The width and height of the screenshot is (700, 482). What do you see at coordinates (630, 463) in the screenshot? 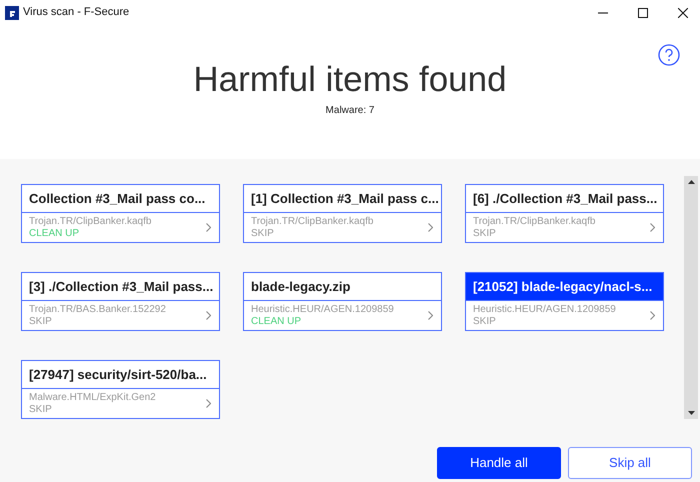
I see `skip-all-button: Skip all` at bounding box center [630, 463].